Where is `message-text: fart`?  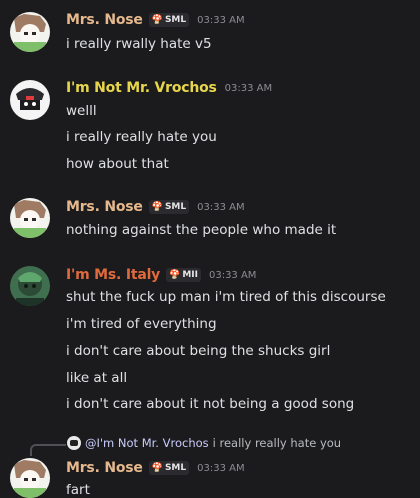
message-text: fart is located at coordinates (78, 490).